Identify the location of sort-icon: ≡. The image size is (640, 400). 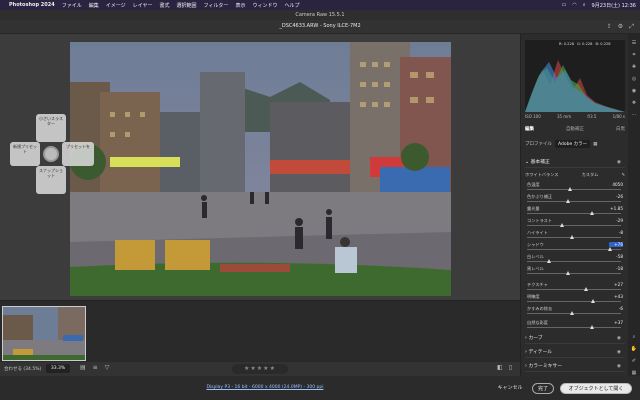
(95, 367).